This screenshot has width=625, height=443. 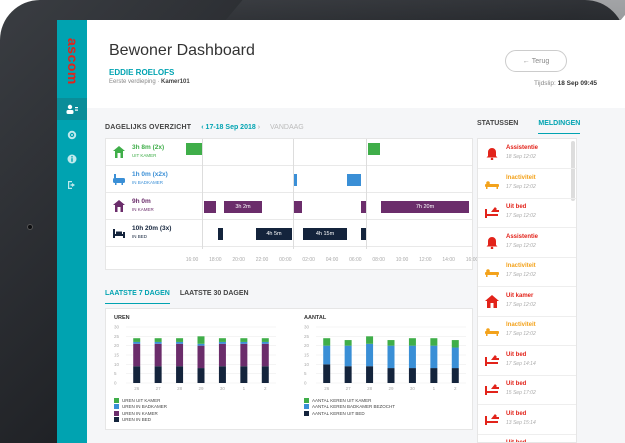 I want to click on chevron-right-icon: ›, so click(x=258, y=127).